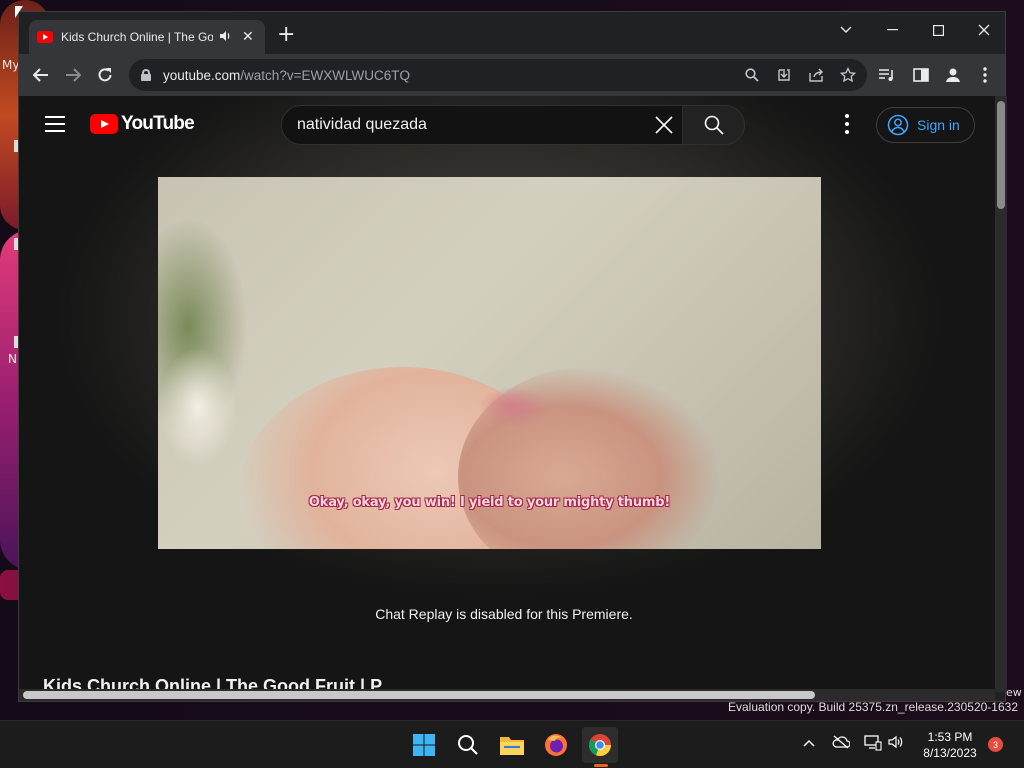  I want to click on speaker-icon, so click(225, 37).